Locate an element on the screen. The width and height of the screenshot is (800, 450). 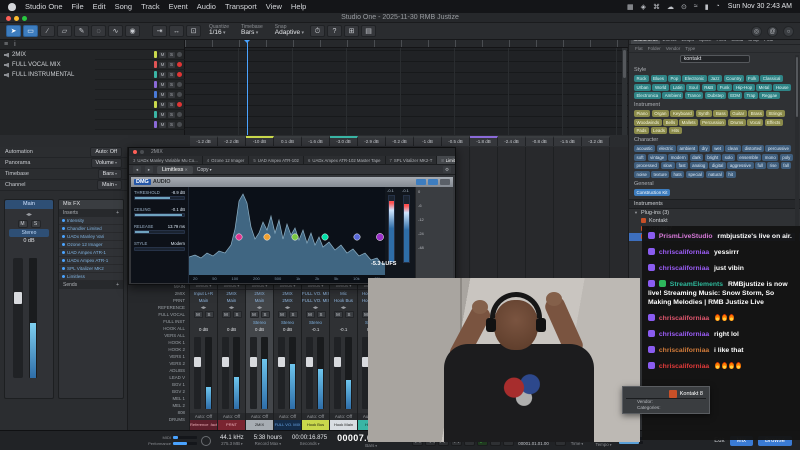
instrument-tag: Vocal is located at coordinates (755, 122).